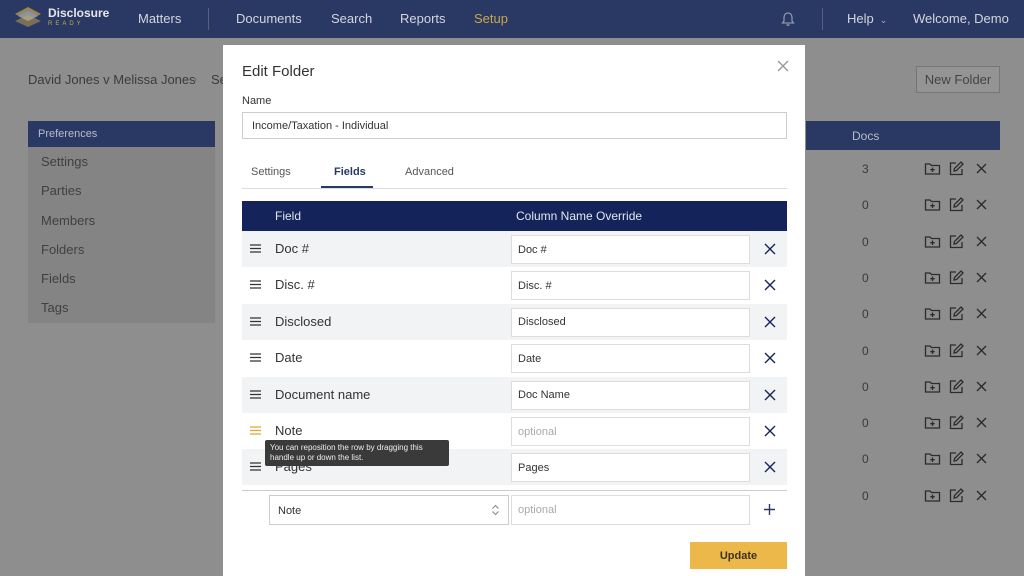 Image resolution: width=1024 pixels, height=576 pixels. What do you see at coordinates (514, 216) in the screenshot?
I see `fields-table-header: Field Column Name Override` at bounding box center [514, 216].